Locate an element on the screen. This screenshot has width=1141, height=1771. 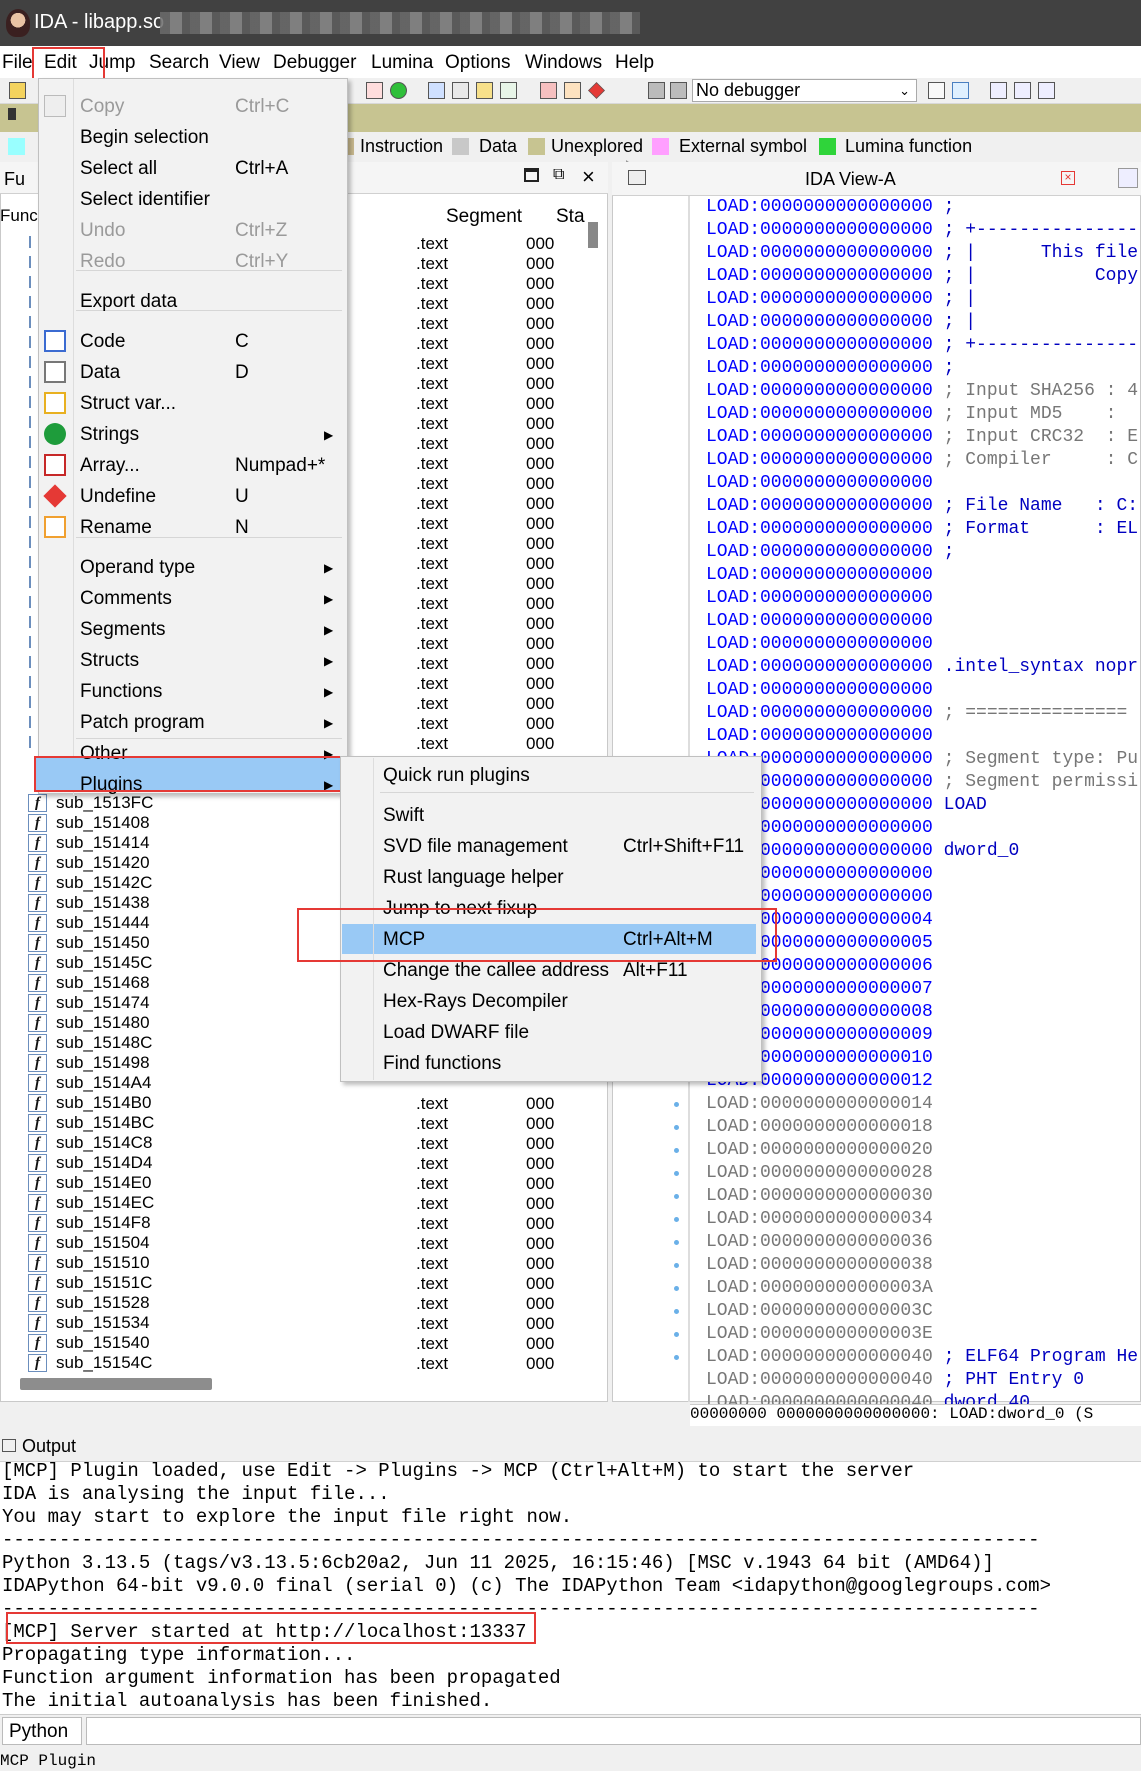
disasm-line: LOAD:0000000000000000 ; =============== is located at coordinates (916, 713).